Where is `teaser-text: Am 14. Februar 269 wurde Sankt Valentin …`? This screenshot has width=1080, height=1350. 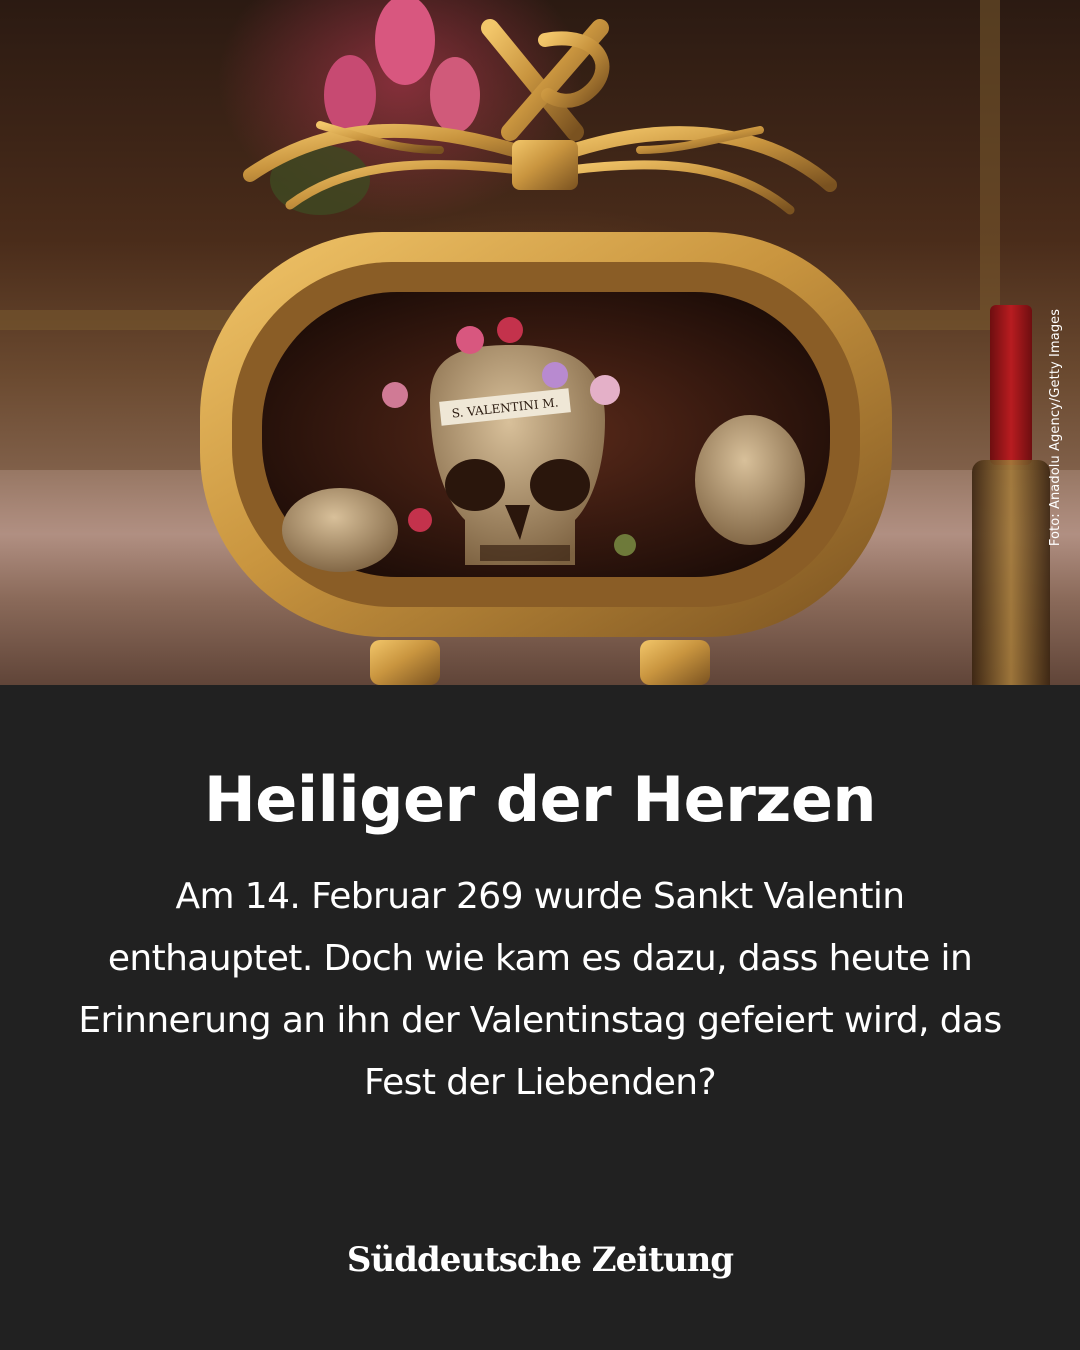
teaser-text: Am 14. Februar 269 wurde Sankt Valentin … is located at coordinates (540, 989).